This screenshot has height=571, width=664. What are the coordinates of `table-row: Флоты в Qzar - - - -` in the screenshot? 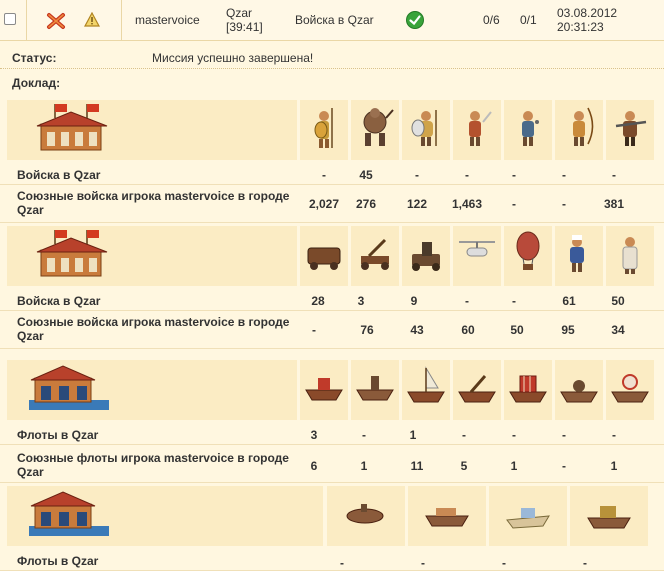 It's located at (332, 560).